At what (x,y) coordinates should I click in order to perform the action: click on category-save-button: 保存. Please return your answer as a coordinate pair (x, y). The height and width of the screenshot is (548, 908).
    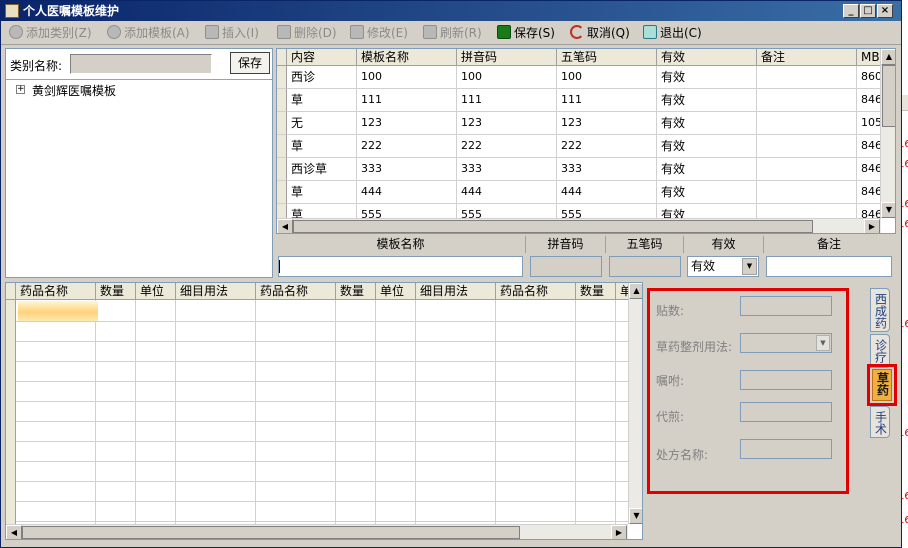
    Looking at the image, I should click on (250, 63).